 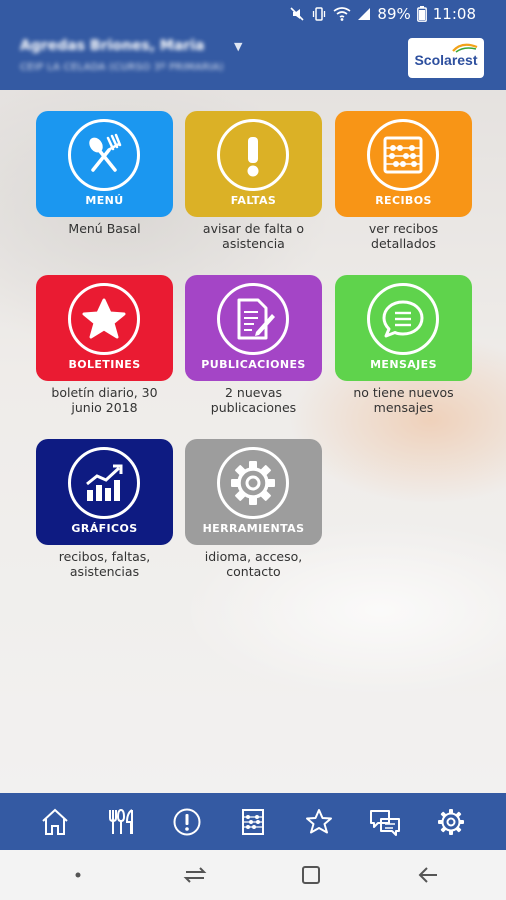 I want to click on status-bar: 89% 11:08, so click(x=253, y=14).